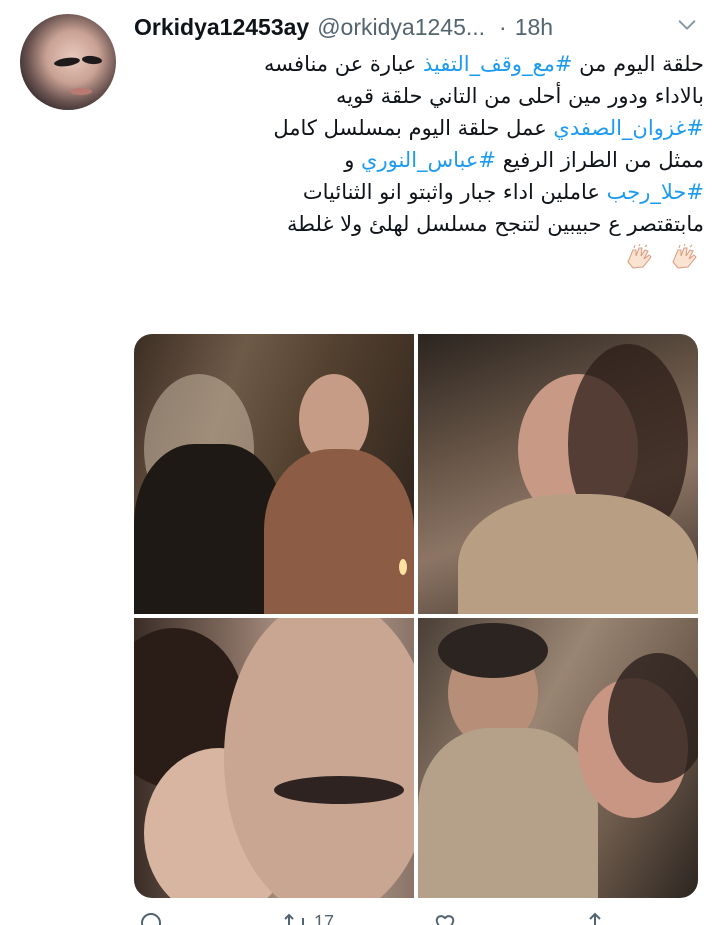 This screenshot has height=925, width=720. What do you see at coordinates (353, 160) in the screenshot?
I see `text-segment: و` at bounding box center [353, 160].